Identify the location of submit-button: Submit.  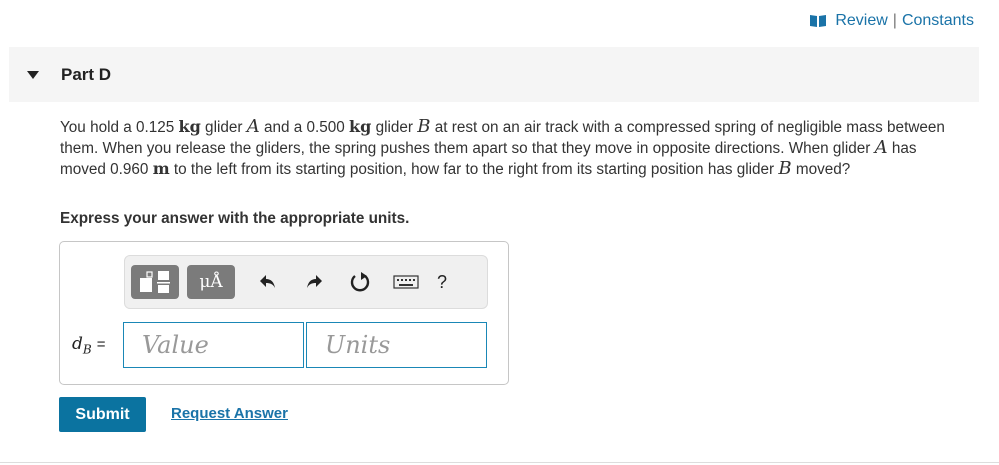
(102, 414).